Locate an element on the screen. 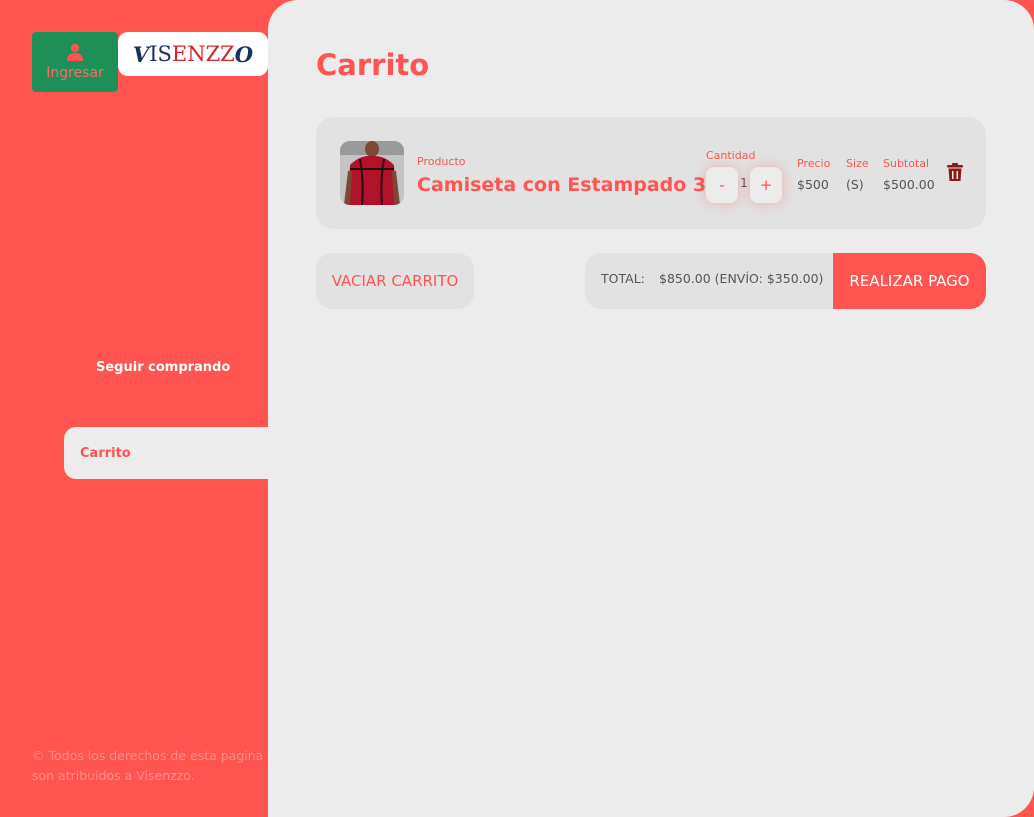  price-value: $500 is located at coordinates (813, 184).